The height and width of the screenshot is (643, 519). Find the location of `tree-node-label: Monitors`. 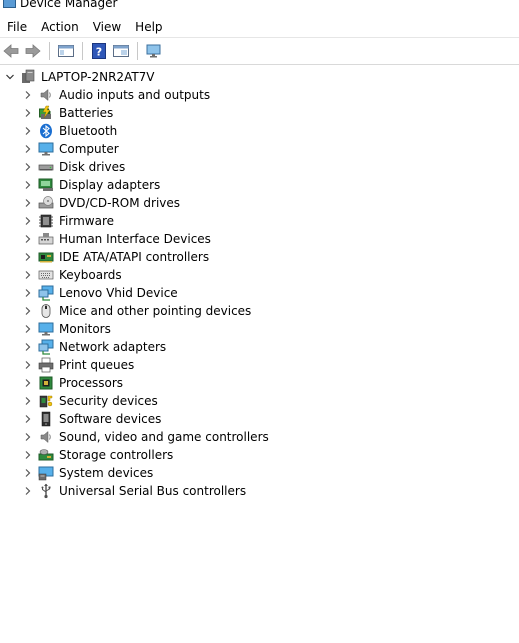

tree-node-label: Monitors is located at coordinates (85, 329).